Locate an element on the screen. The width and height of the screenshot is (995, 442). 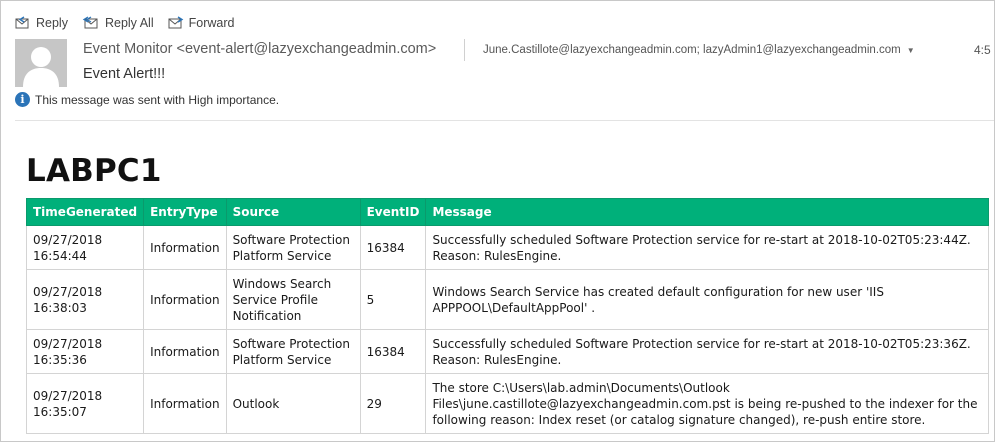
event-id-cell: 5 is located at coordinates (393, 299).